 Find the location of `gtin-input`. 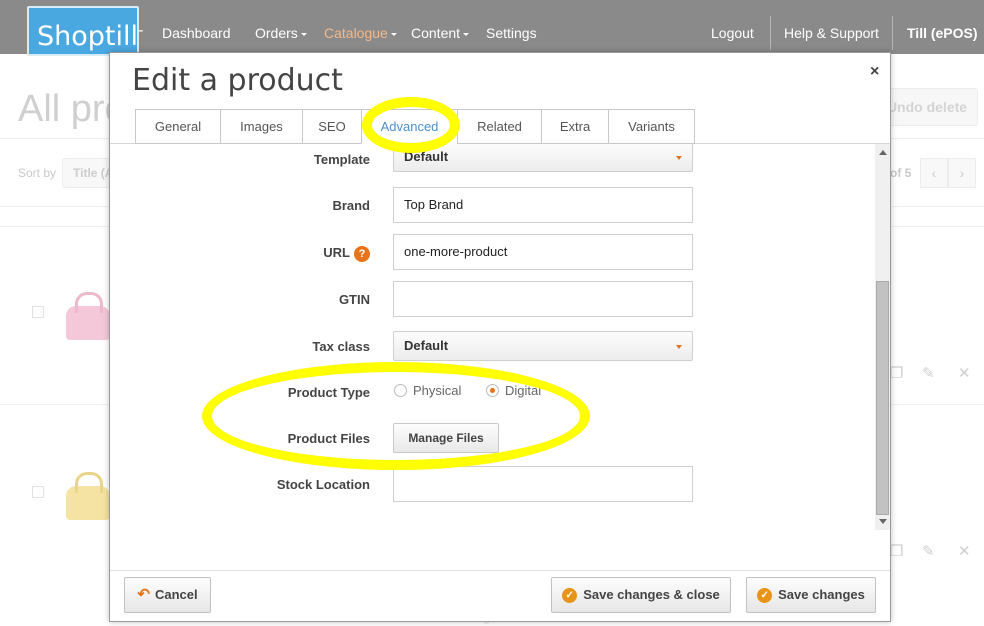

gtin-input is located at coordinates (543, 299).